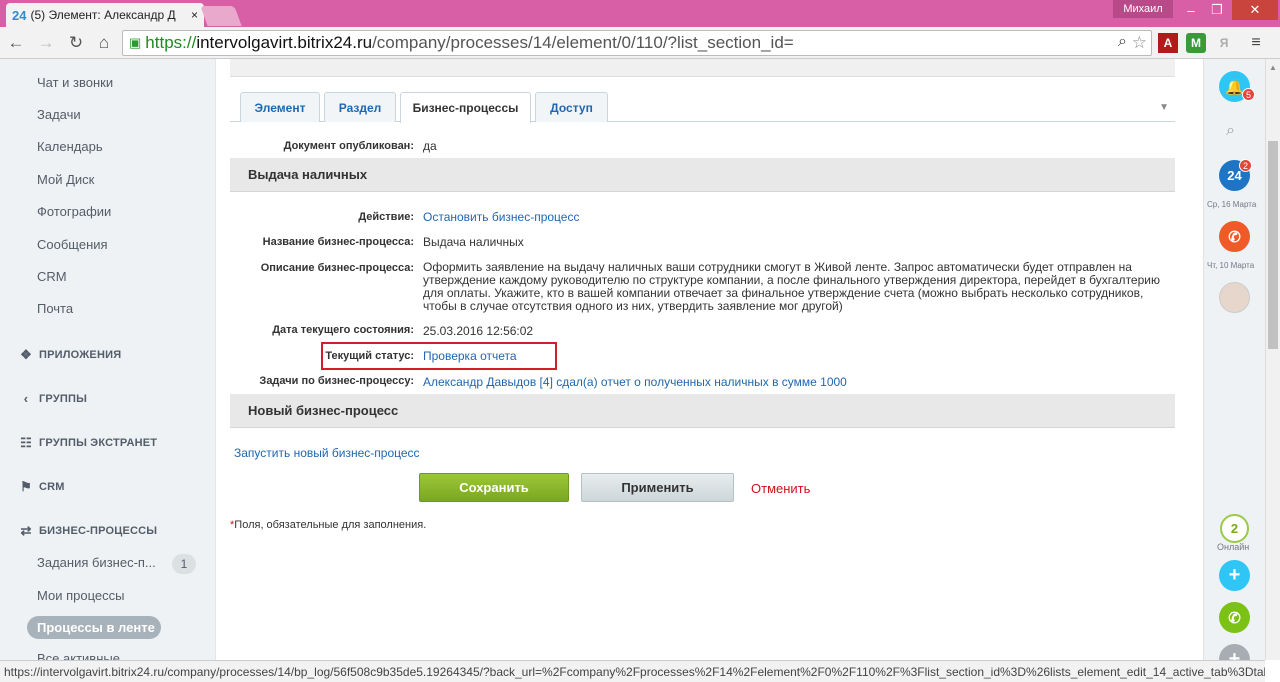  What do you see at coordinates (26, 486) in the screenshot?
I see `flag-icon: ⚑` at bounding box center [26, 486].